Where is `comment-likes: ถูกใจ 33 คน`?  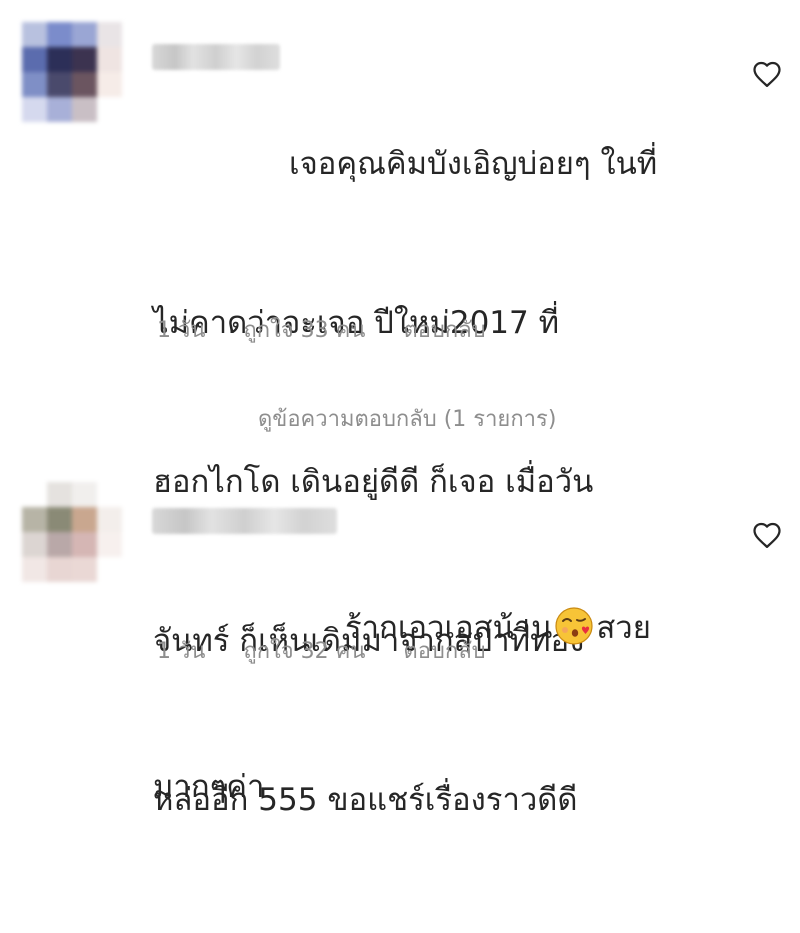
comment-likes: ถูกใจ 33 คน is located at coordinates (304, 329).